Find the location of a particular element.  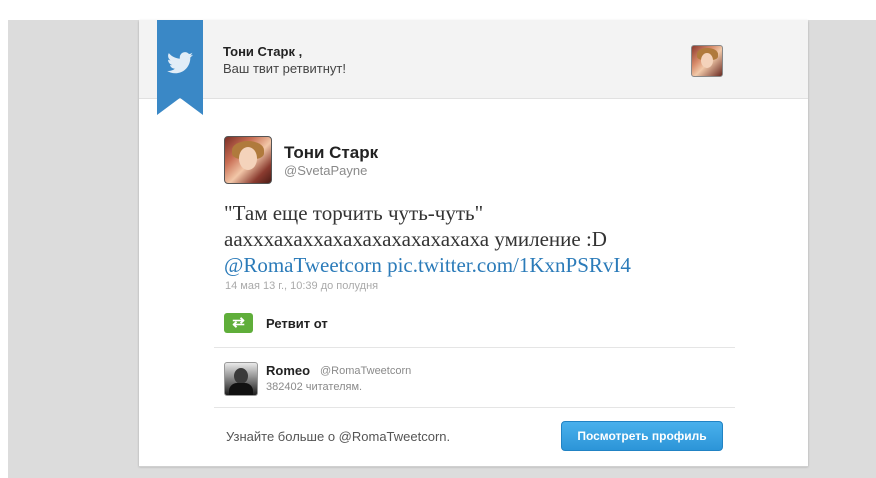

retweeter-avatar is located at coordinates (241, 379).